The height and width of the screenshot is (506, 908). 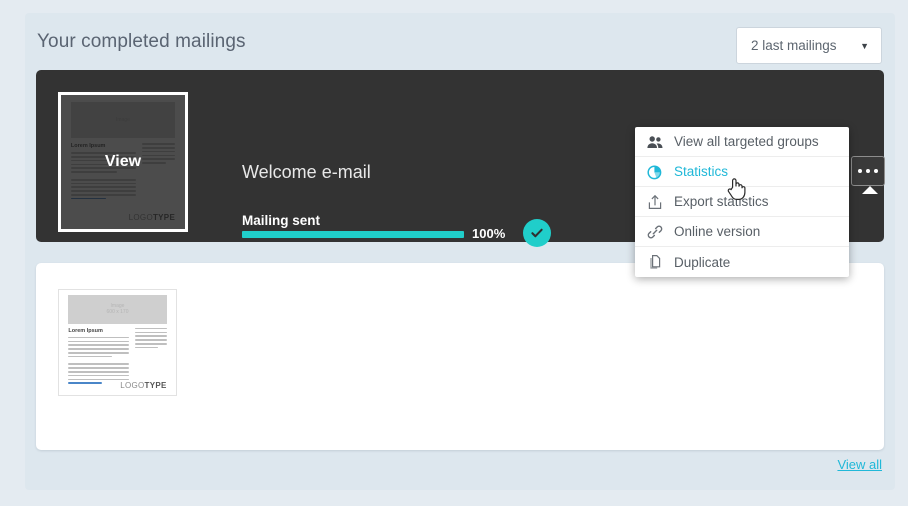 I want to click on menu-item-view-all-targeted-groups: View all targeted groups, so click(x=742, y=142).